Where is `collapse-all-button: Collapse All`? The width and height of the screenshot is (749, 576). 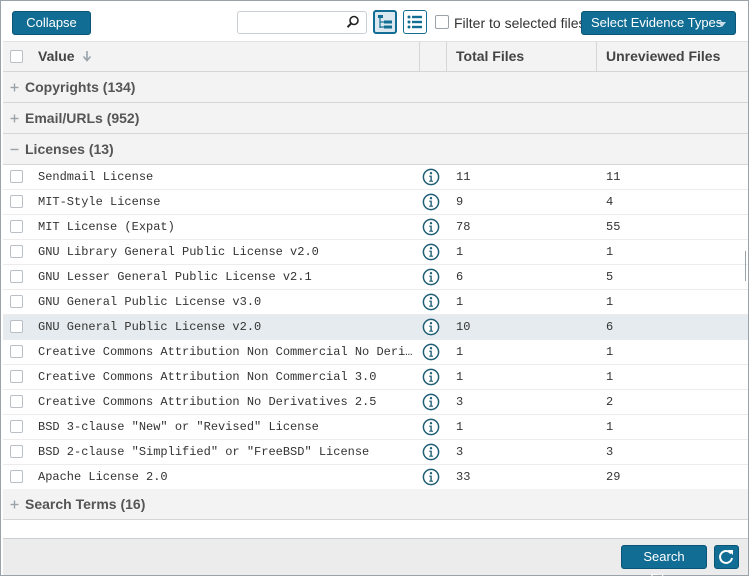
collapse-all-button: Collapse All is located at coordinates (51, 31).